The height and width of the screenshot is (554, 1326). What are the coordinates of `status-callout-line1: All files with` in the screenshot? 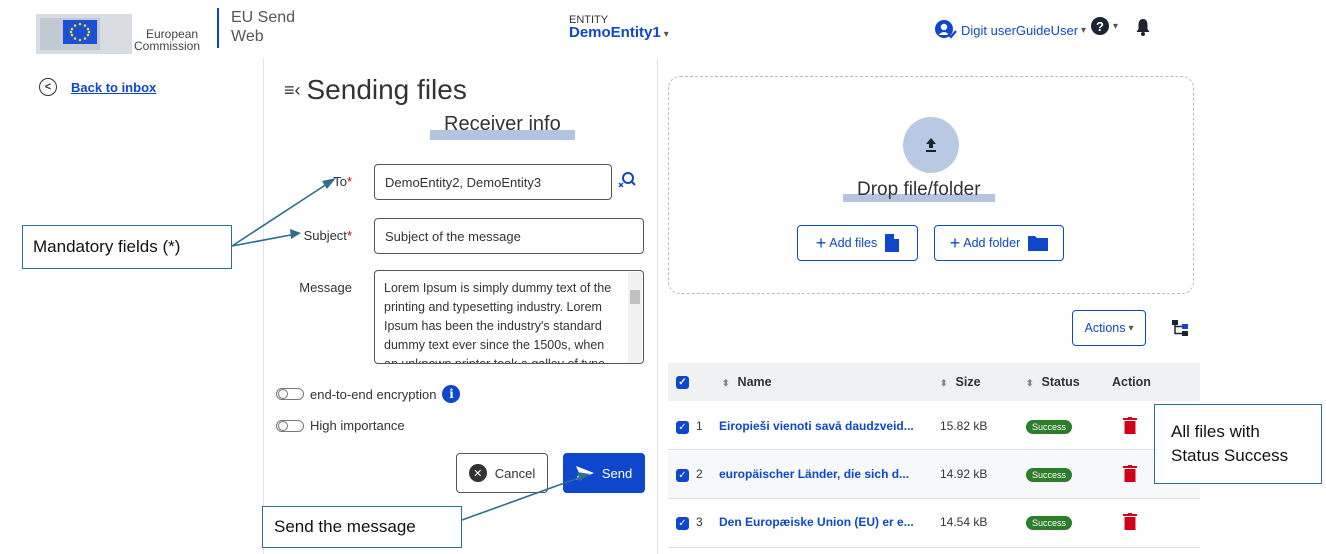 It's located at (1215, 431).